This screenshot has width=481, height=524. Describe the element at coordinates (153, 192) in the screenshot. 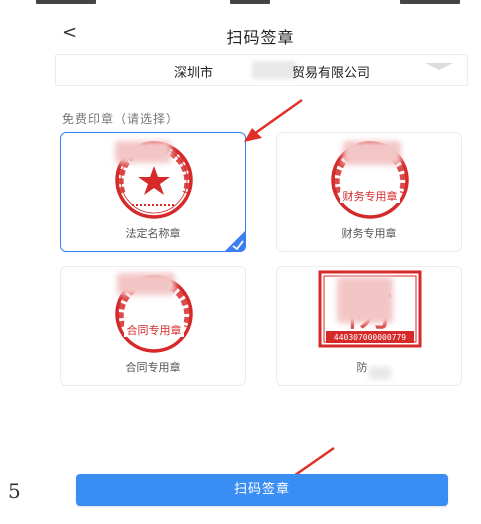

I see `seal-card-corporate: 法定名称章` at that location.